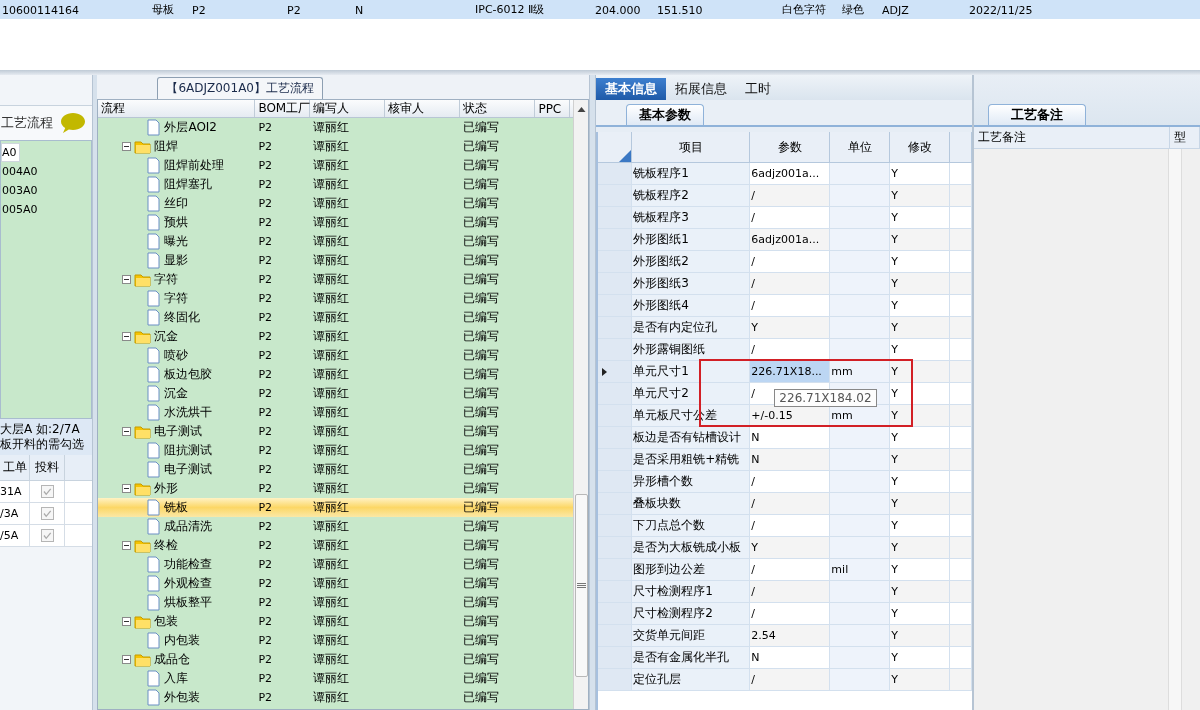 This screenshot has width=1200, height=710. What do you see at coordinates (785, 218) in the screenshot?
I see `table-row: 铣板程序3 / Y` at bounding box center [785, 218].